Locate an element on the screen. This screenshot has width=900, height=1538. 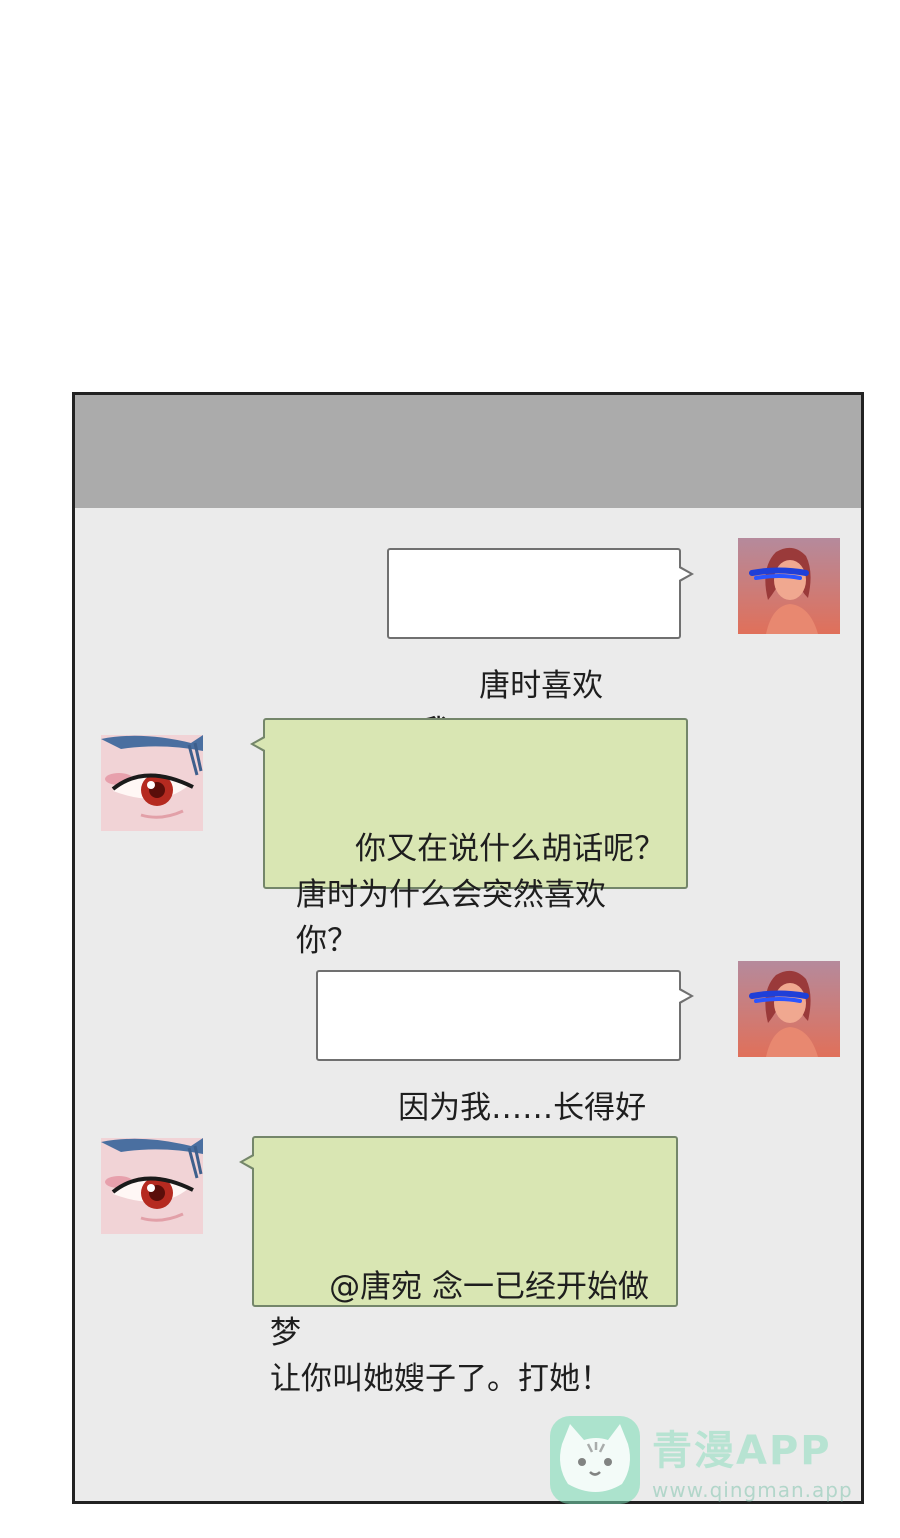
chat-bubble-received: 你又在说什么胡话呢？ 唐时为什么会突然喜欢 你？ is located at coordinates (469, 838).